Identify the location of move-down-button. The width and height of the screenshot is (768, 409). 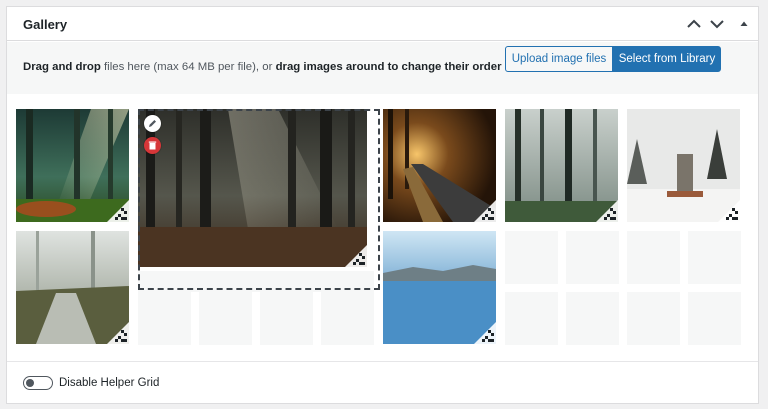
(717, 24).